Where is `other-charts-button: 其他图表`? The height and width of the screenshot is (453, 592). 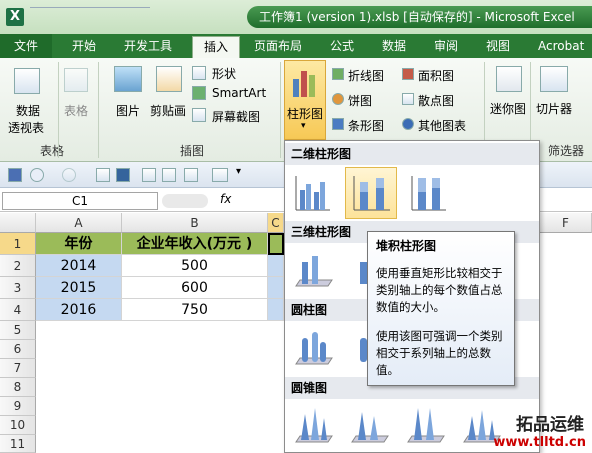
other-charts-button: 其他图表 is located at coordinates (442, 125).